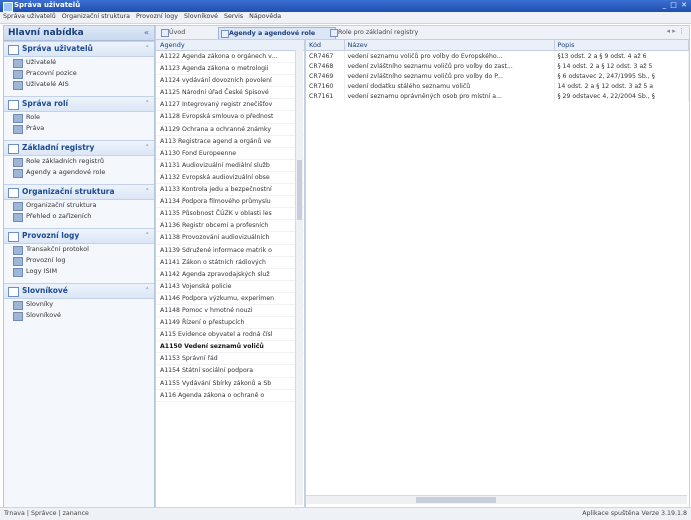  What do you see at coordinates (79, 291) in the screenshot?
I see `section-dictionaries: Slovníkové ˄` at bounding box center [79, 291].